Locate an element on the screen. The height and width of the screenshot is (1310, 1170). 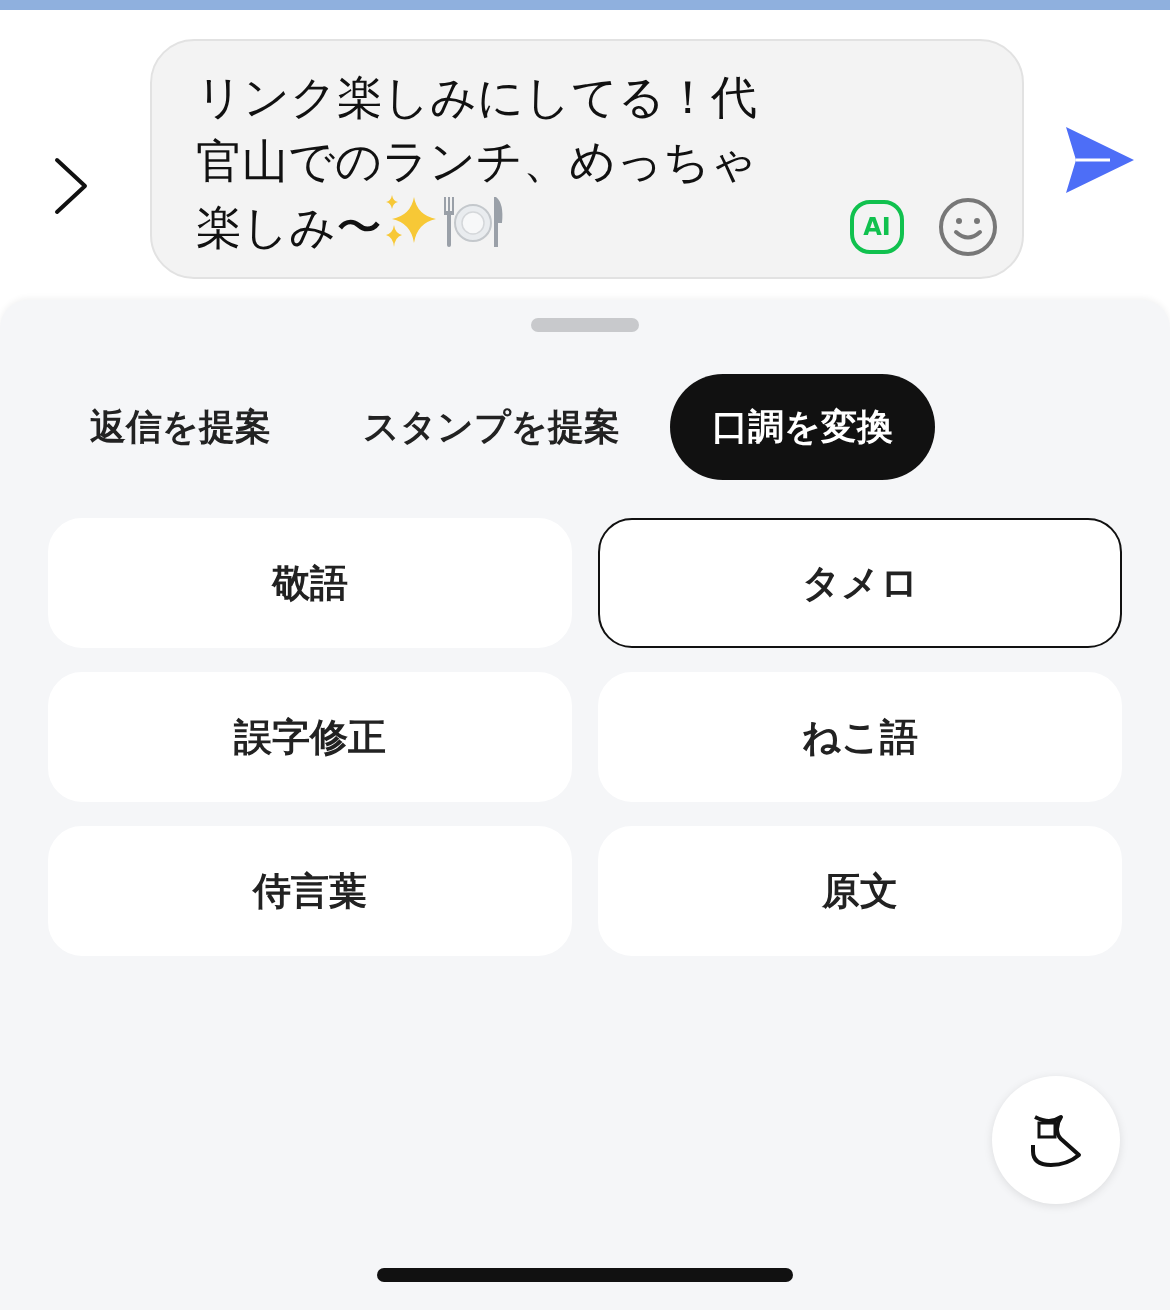
message-field: リンク楽しみにしてる！代 官山でのランチ、めっちゃ 楽しみ〜 AI is located at coordinates (587, 159).